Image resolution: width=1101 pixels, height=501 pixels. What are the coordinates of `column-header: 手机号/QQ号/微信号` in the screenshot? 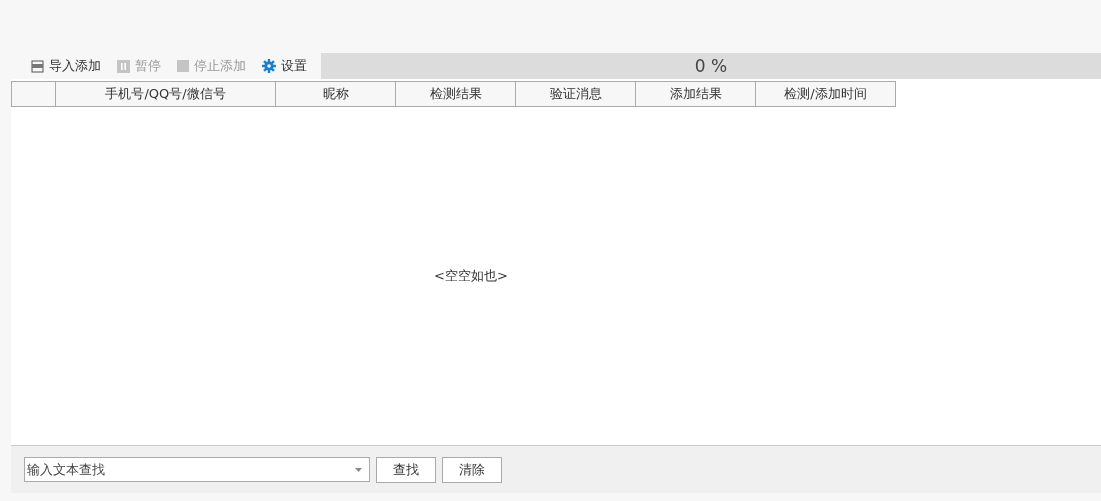 It's located at (166, 94).